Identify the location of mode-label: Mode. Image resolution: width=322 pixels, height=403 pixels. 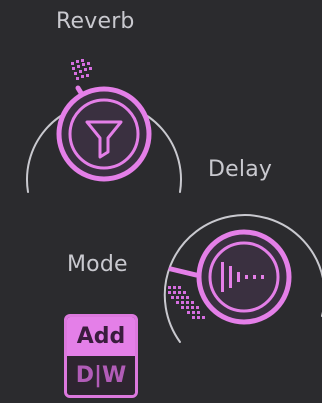
(97, 264).